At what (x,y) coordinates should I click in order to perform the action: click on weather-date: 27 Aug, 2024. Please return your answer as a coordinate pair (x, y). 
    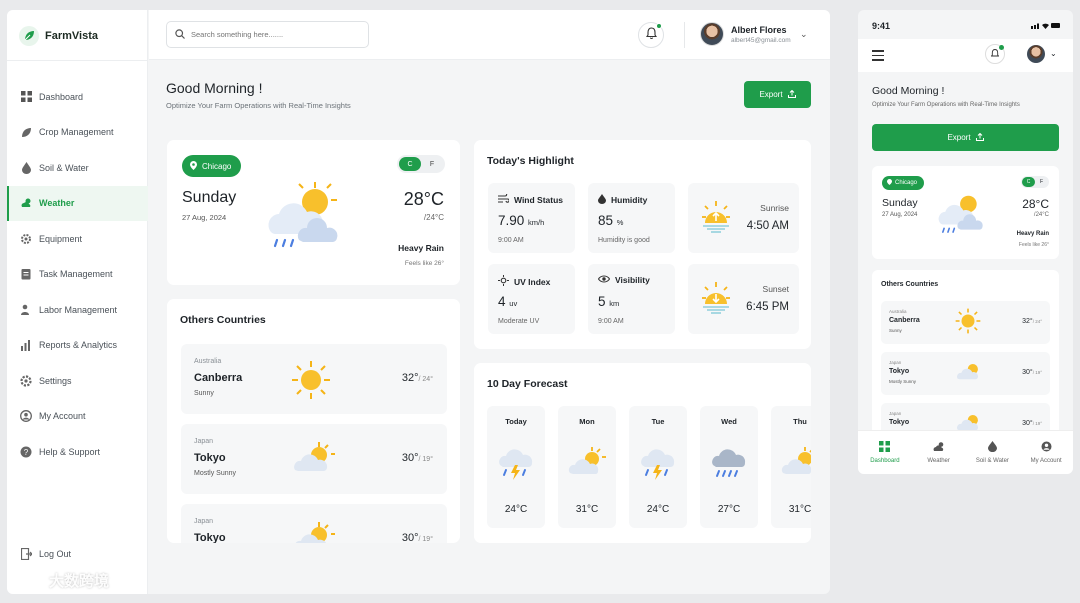
    Looking at the image, I should click on (900, 215).